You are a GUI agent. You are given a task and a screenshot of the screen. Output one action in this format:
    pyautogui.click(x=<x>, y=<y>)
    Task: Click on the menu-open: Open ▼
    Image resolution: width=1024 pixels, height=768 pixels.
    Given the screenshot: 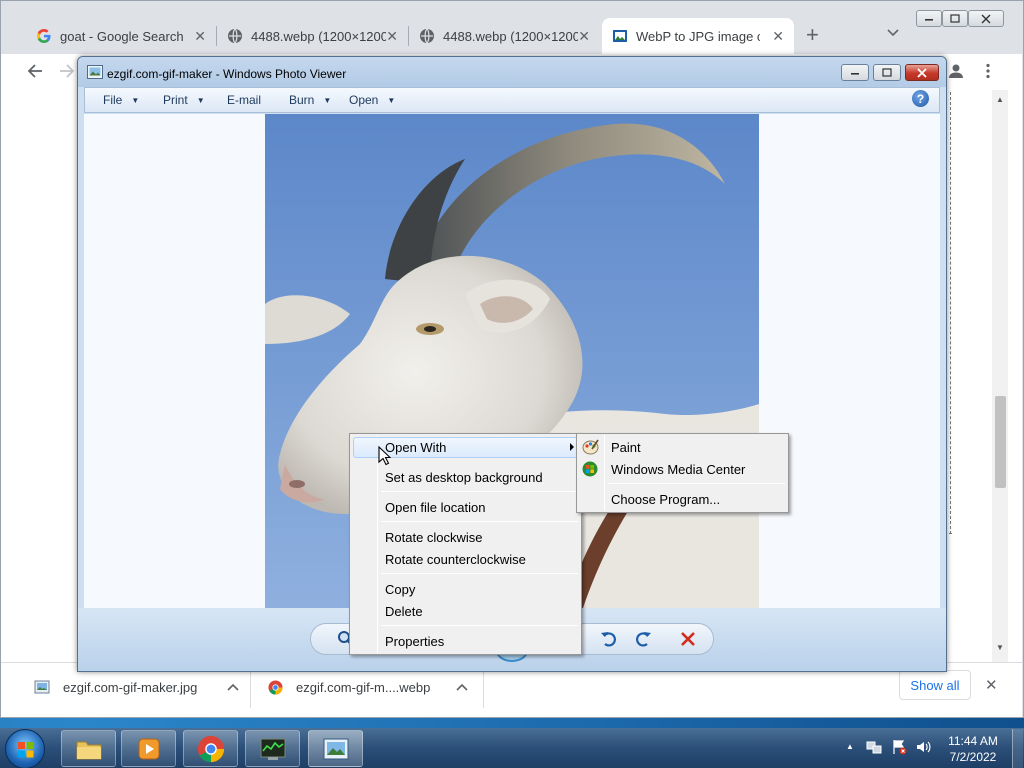 What is the action you would take?
    pyautogui.click(x=372, y=100)
    